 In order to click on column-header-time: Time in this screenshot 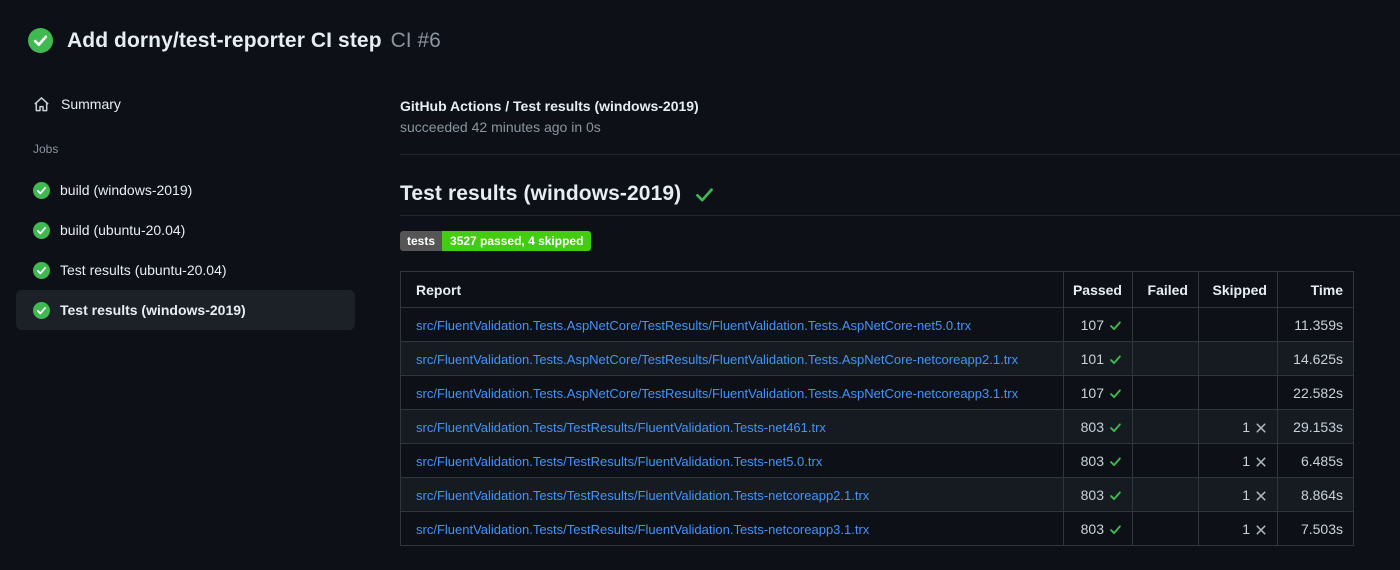, I will do `click(1315, 289)`.